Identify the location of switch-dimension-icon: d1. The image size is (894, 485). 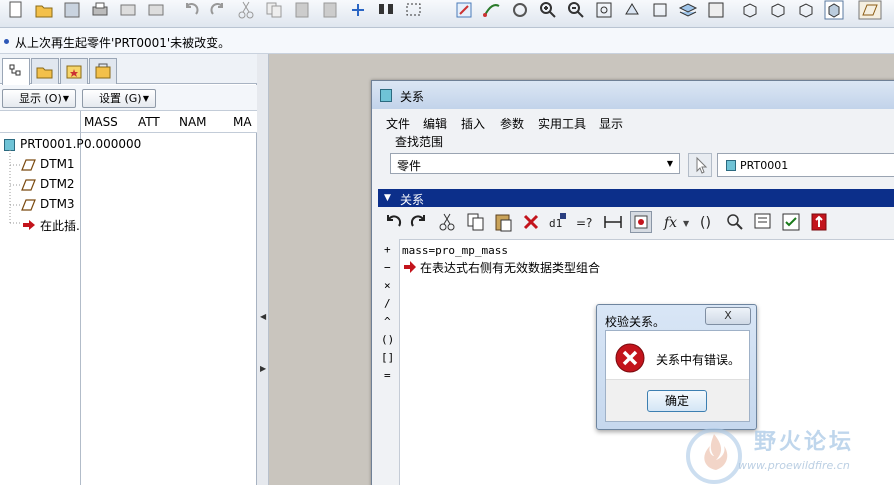
(557, 222).